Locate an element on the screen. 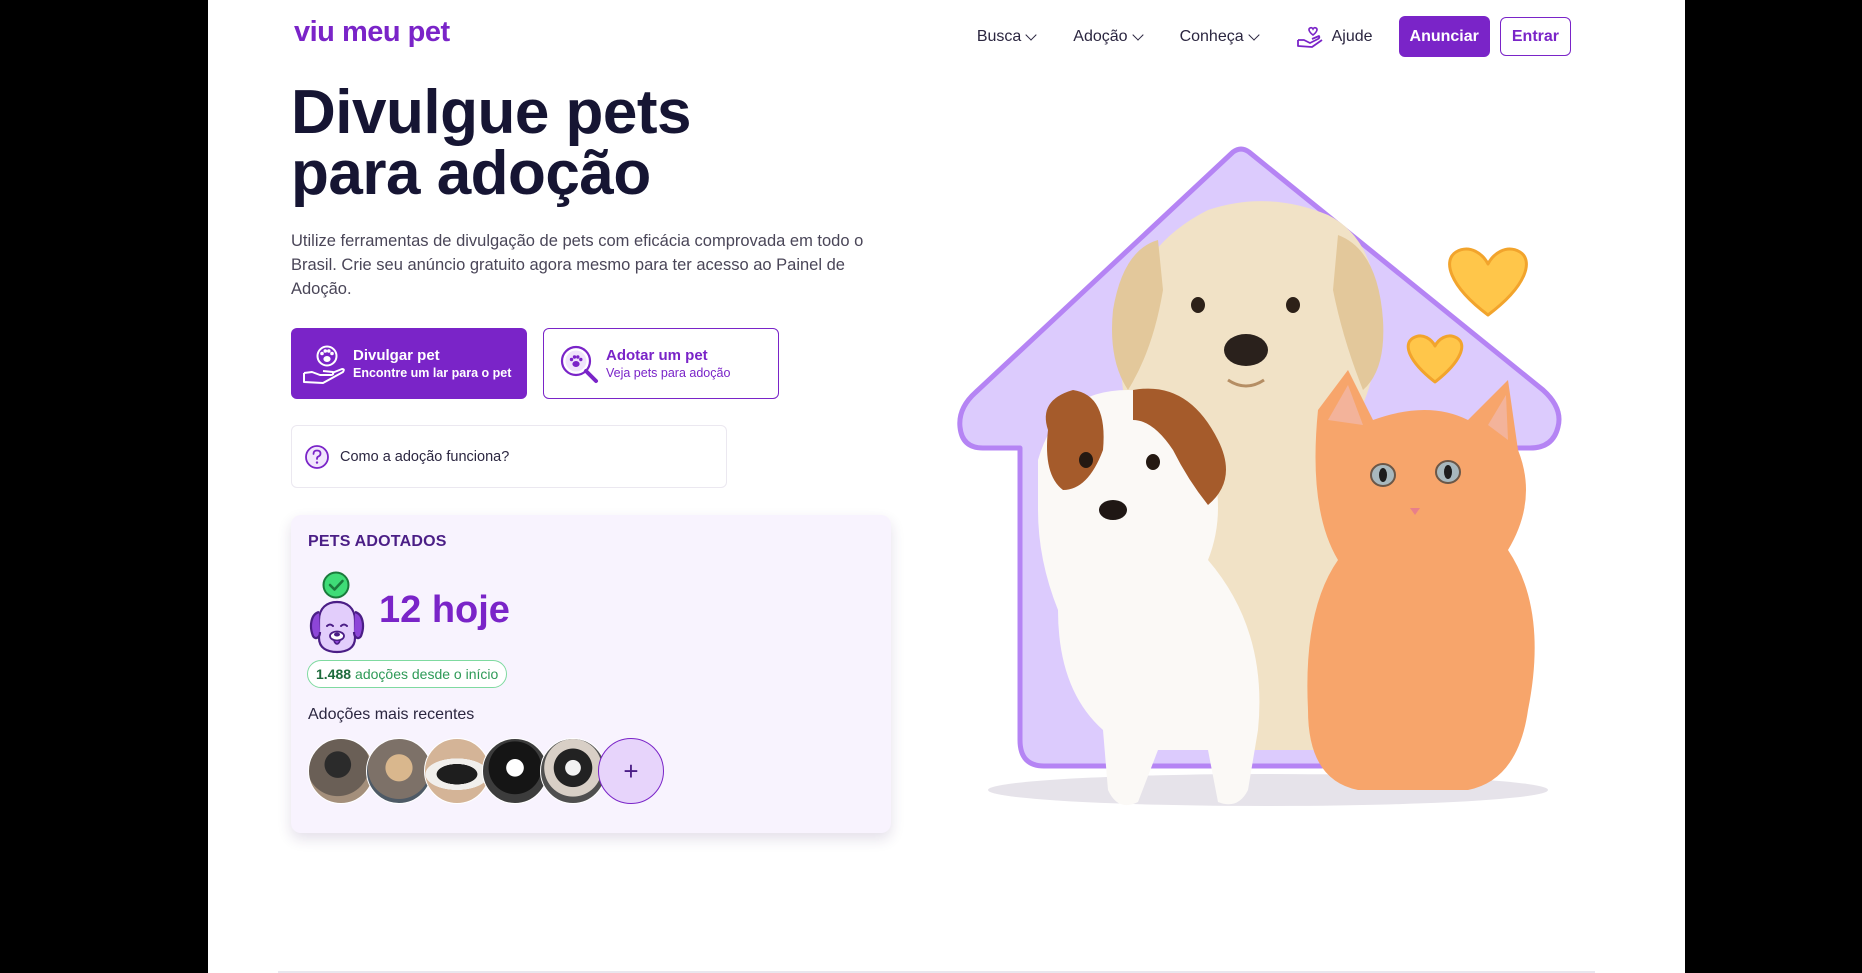  nav-conheca-label: Conheça is located at coordinates (1211, 36).